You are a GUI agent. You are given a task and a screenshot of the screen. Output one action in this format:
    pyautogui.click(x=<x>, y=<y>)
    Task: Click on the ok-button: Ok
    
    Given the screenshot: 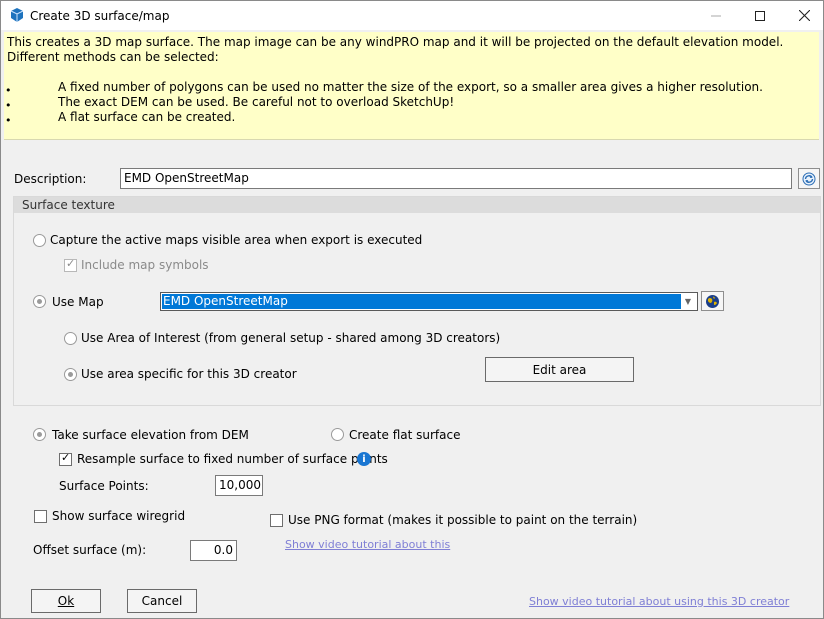 What is the action you would take?
    pyautogui.click(x=66, y=601)
    